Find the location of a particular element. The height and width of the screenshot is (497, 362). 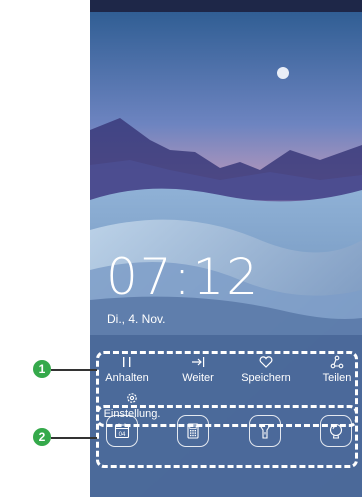

lock-date: Di., 4. Nov. is located at coordinates (136, 319).